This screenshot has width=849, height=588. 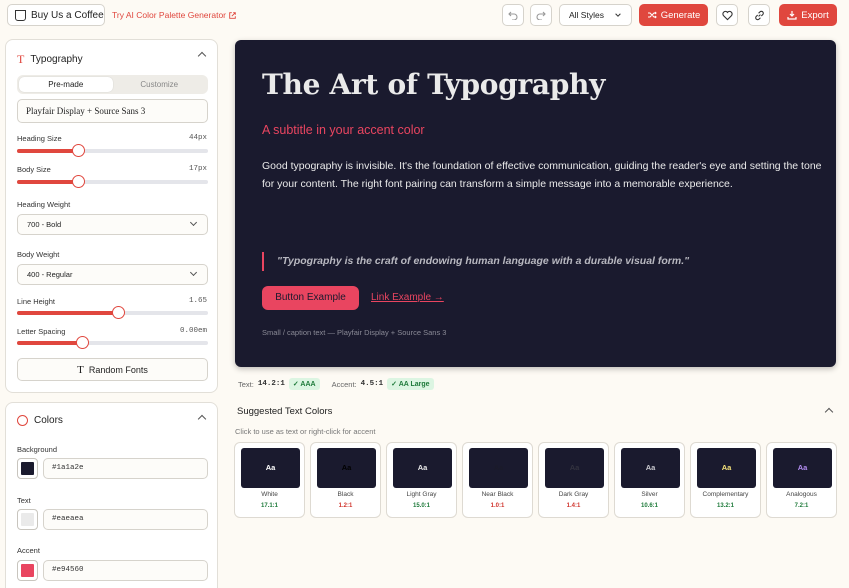 What do you see at coordinates (285, 411) in the screenshot?
I see `suggested-colors-title: Suggested Text Colors` at bounding box center [285, 411].